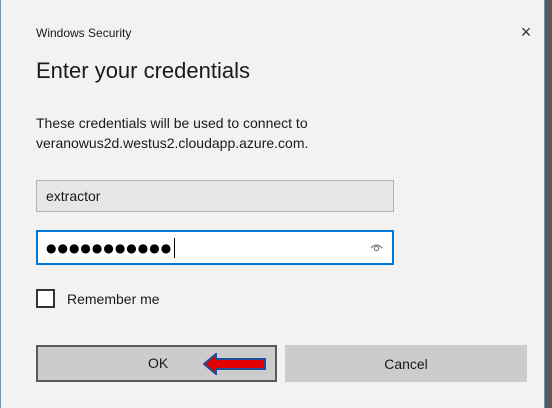 The height and width of the screenshot is (408, 552). I want to click on eye-icon, so click(376, 247).